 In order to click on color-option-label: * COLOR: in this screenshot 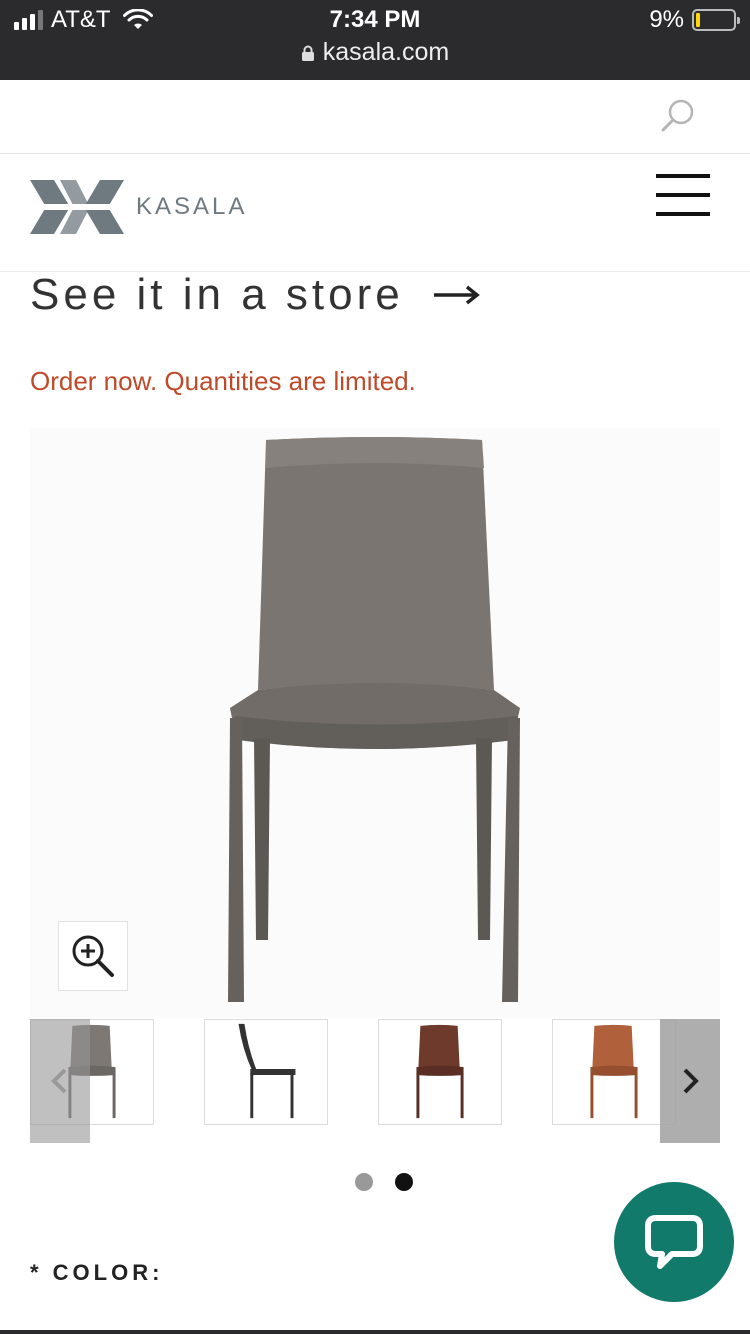, I will do `click(97, 1272)`.